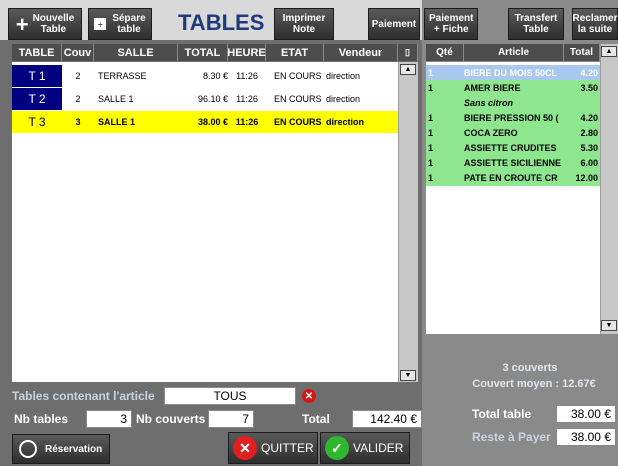  What do you see at coordinates (78, 99) in the screenshot?
I see `table-couv: 2` at bounding box center [78, 99].